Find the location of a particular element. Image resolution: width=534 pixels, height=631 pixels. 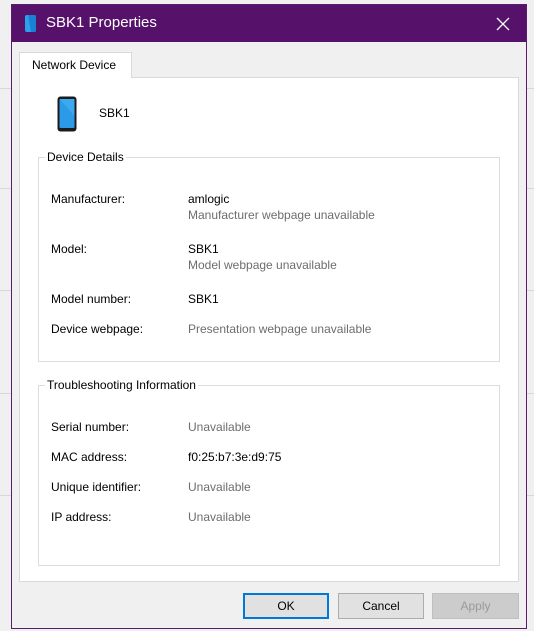

apply-button: Apply is located at coordinates (475, 606).